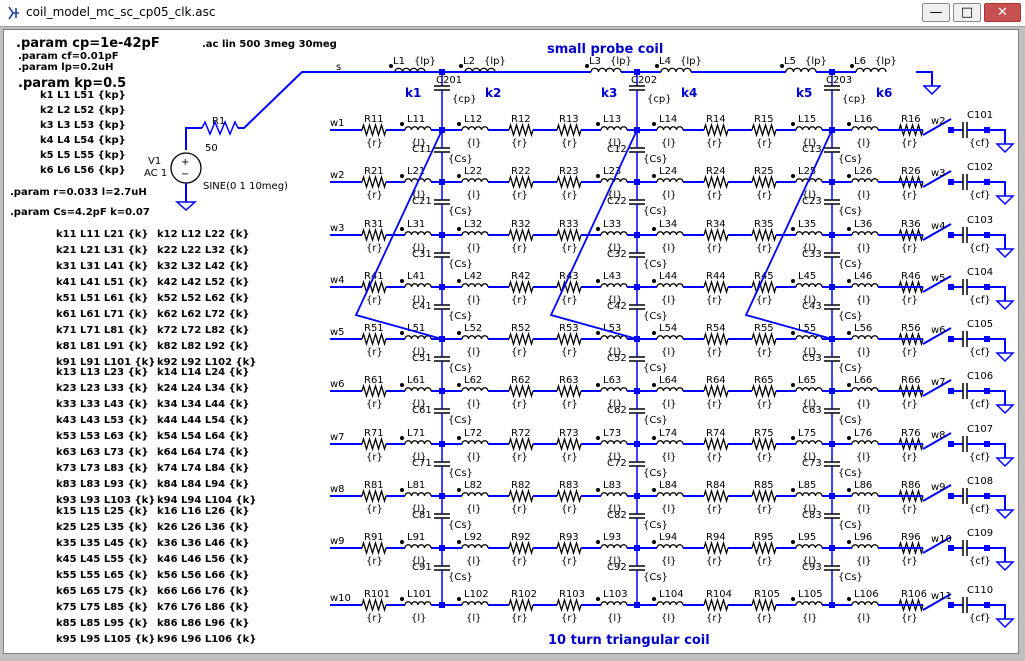  Describe the element at coordinates (155, 173) in the screenshot. I see `v1-ac-value: AC 1` at that location.